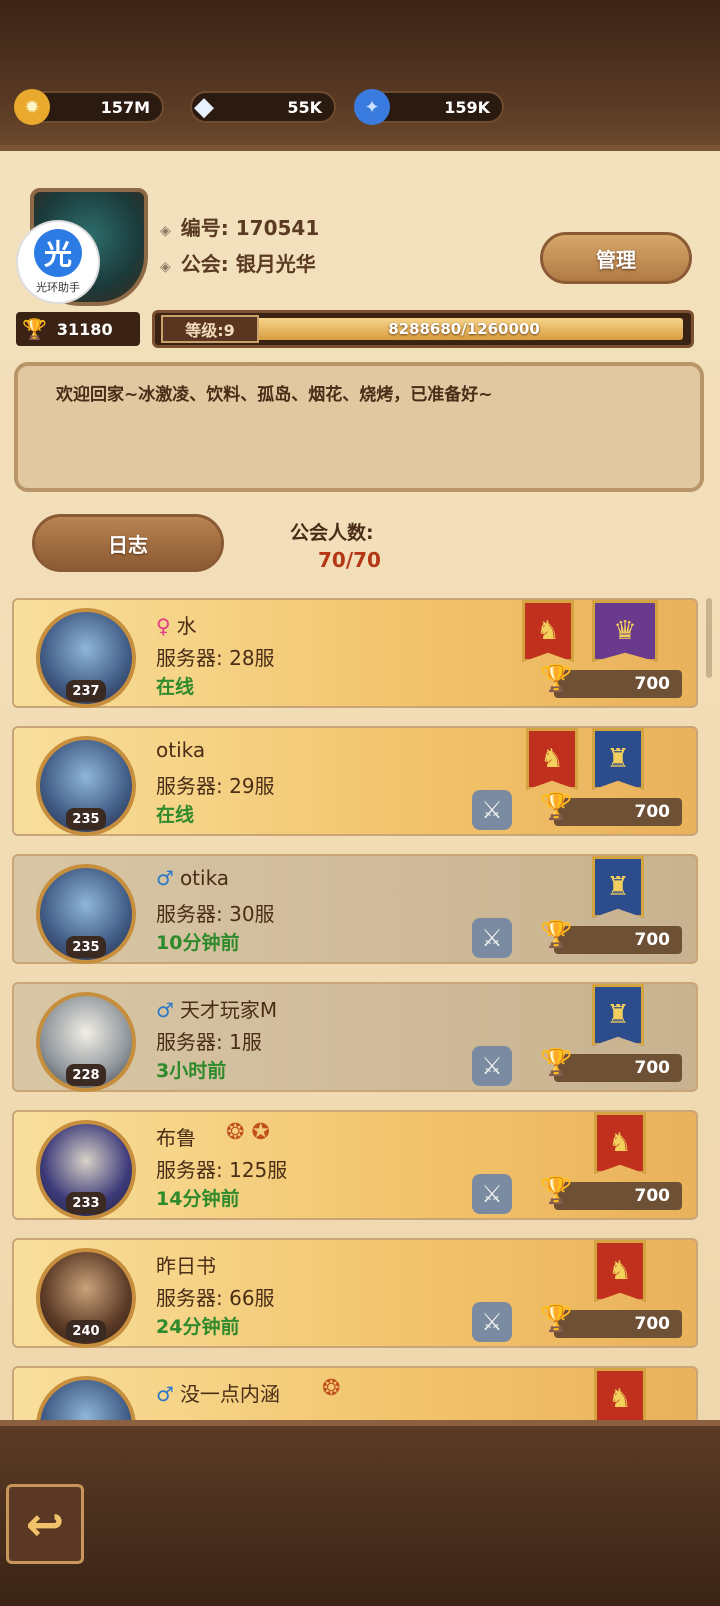 This screenshot has height=1606, width=720. I want to click on member-name: 布鲁, so click(176, 1138).